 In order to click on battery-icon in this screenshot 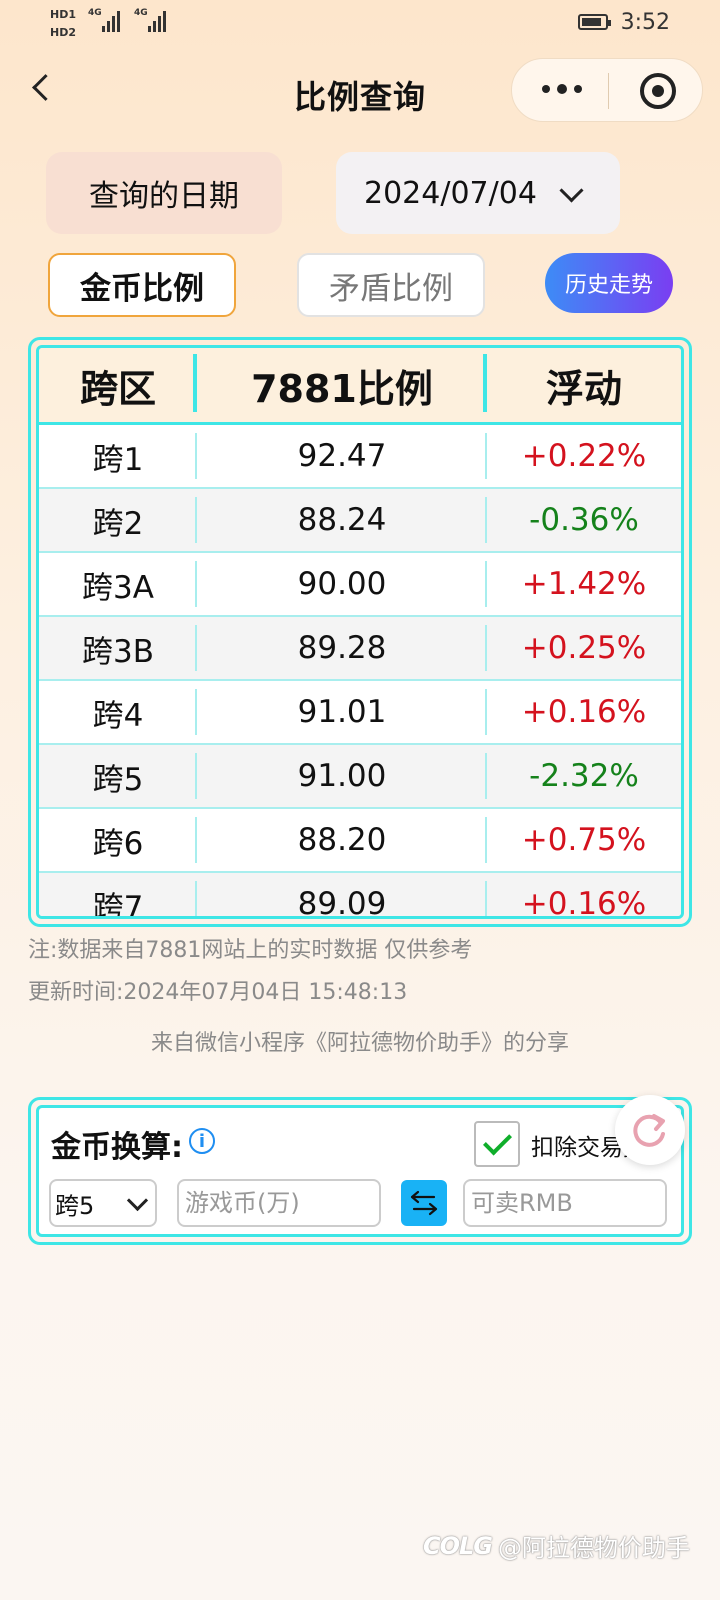, I will do `click(594, 22)`.